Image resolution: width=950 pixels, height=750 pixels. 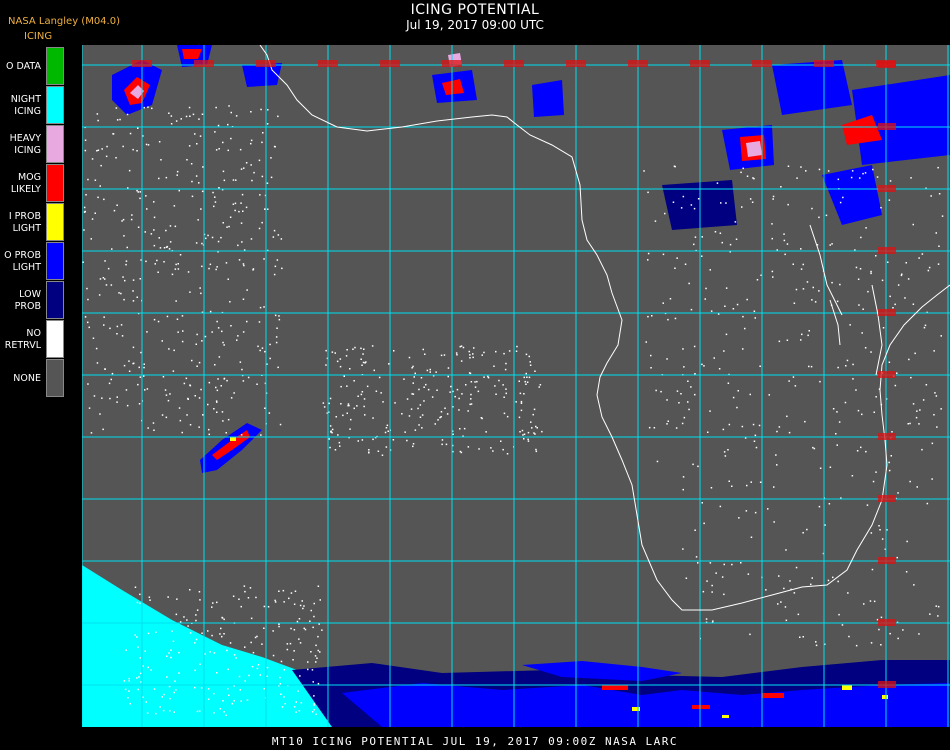 I want to click on header-title: ICING POTENTIAL, so click(x=475, y=10).